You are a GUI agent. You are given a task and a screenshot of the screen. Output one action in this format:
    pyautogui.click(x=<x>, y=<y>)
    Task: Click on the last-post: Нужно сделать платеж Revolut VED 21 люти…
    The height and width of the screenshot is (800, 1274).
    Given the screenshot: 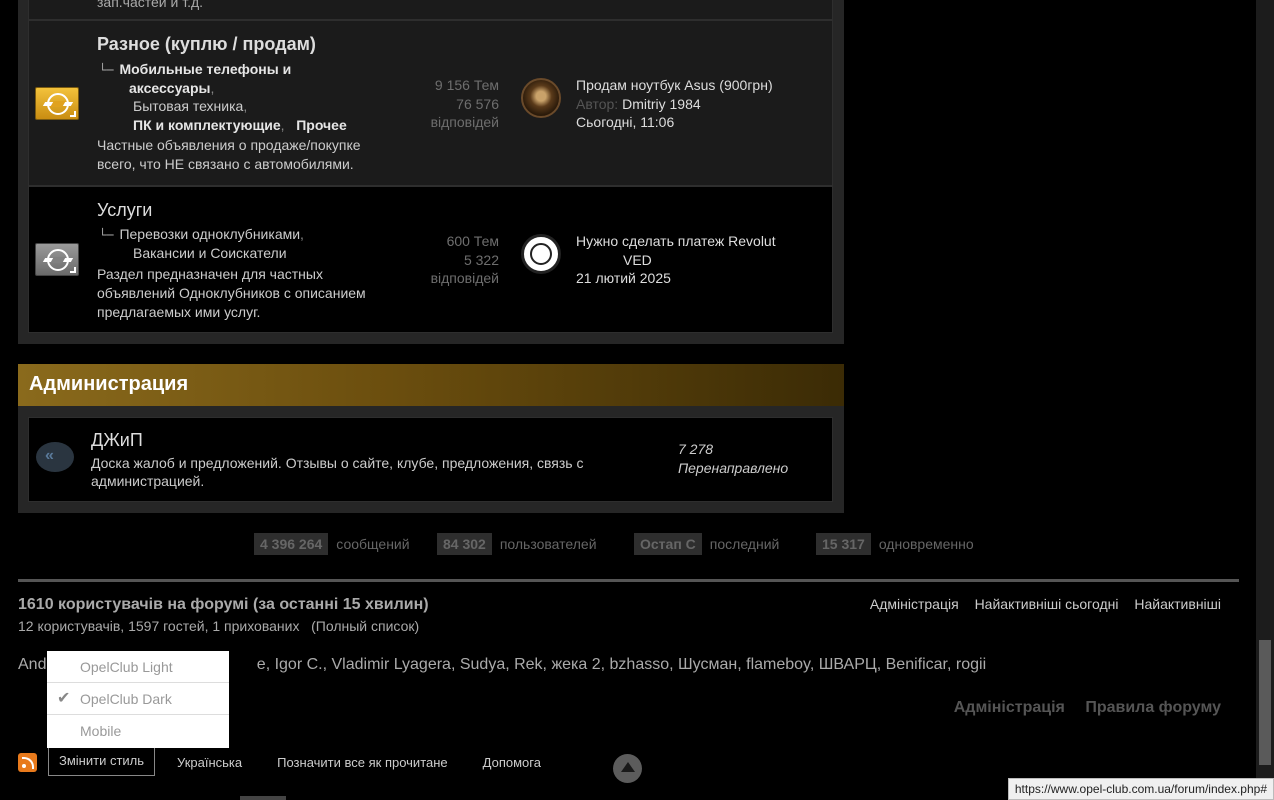 What is the action you would take?
    pyautogui.click(x=676, y=260)
    